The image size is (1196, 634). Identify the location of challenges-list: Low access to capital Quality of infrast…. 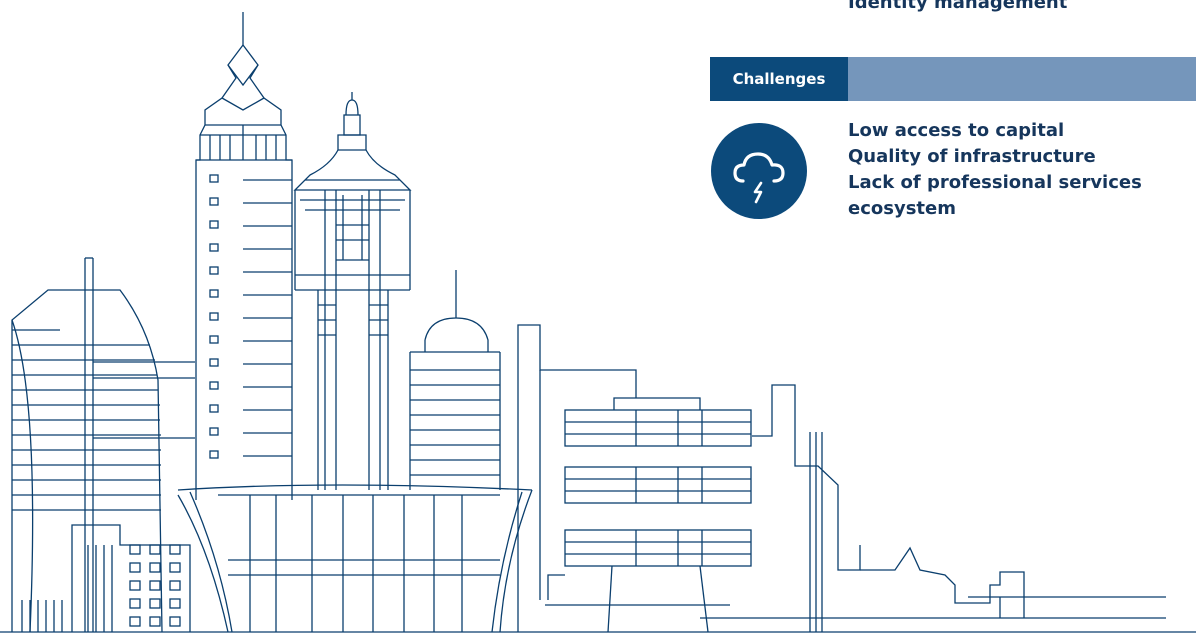
(995, 170).